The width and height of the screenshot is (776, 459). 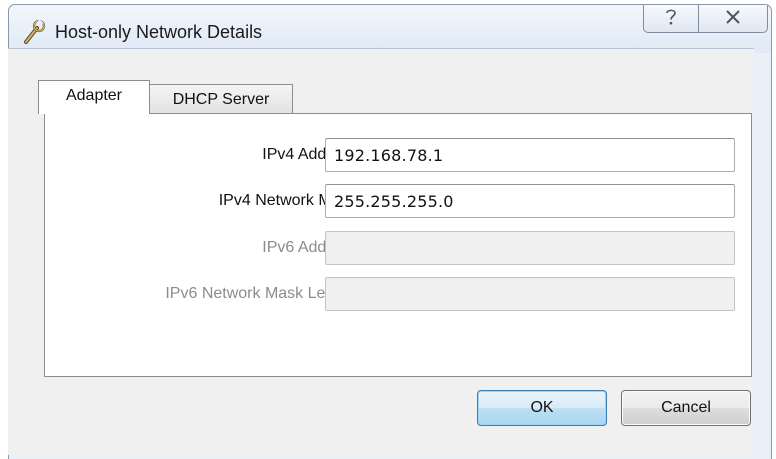 I want to click on ipv4-address-row: IPv4 Address:, so click(x=398, y=155).